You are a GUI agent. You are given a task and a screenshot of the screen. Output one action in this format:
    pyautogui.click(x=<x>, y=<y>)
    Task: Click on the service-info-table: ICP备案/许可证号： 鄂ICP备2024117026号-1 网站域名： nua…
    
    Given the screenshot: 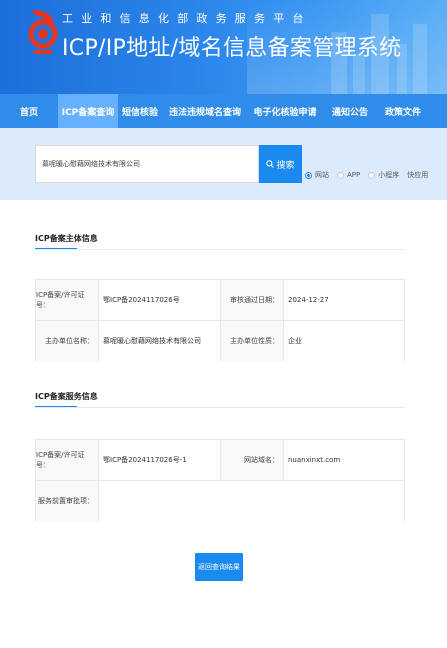 What is the action you would take?
    pyautogui.click(x=220, y=480)
    